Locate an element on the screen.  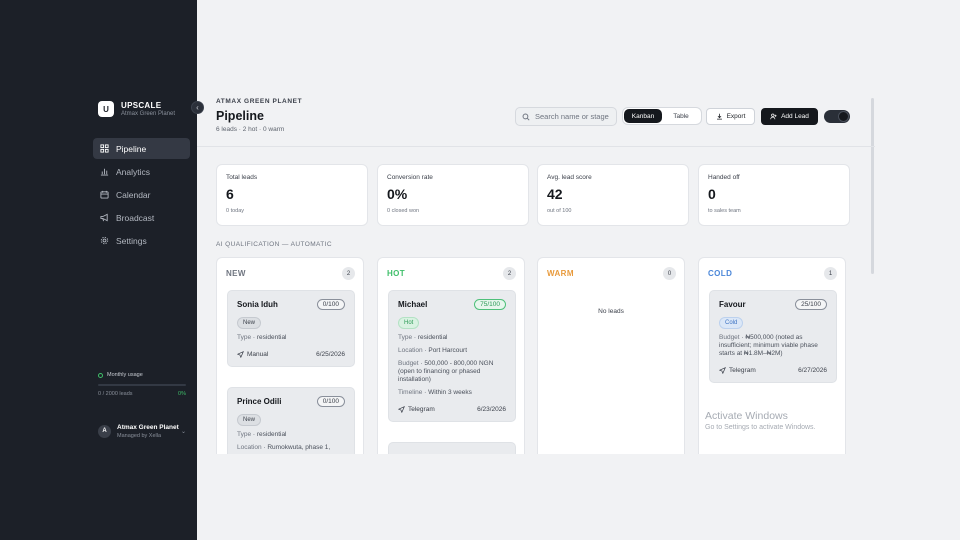
header-divider is located at coordinates (536, 146).